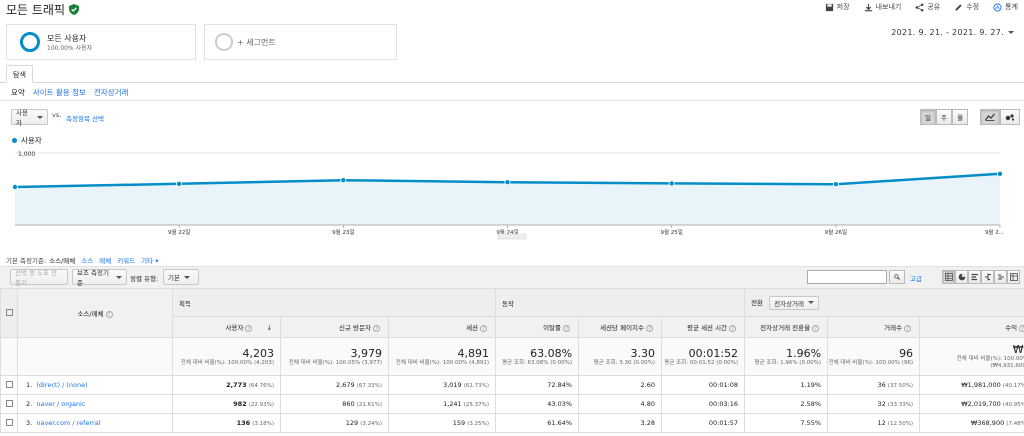 The width and height of the screenshot is (1024, 436). I want to click on table-view-toggle, so click(981, 277).